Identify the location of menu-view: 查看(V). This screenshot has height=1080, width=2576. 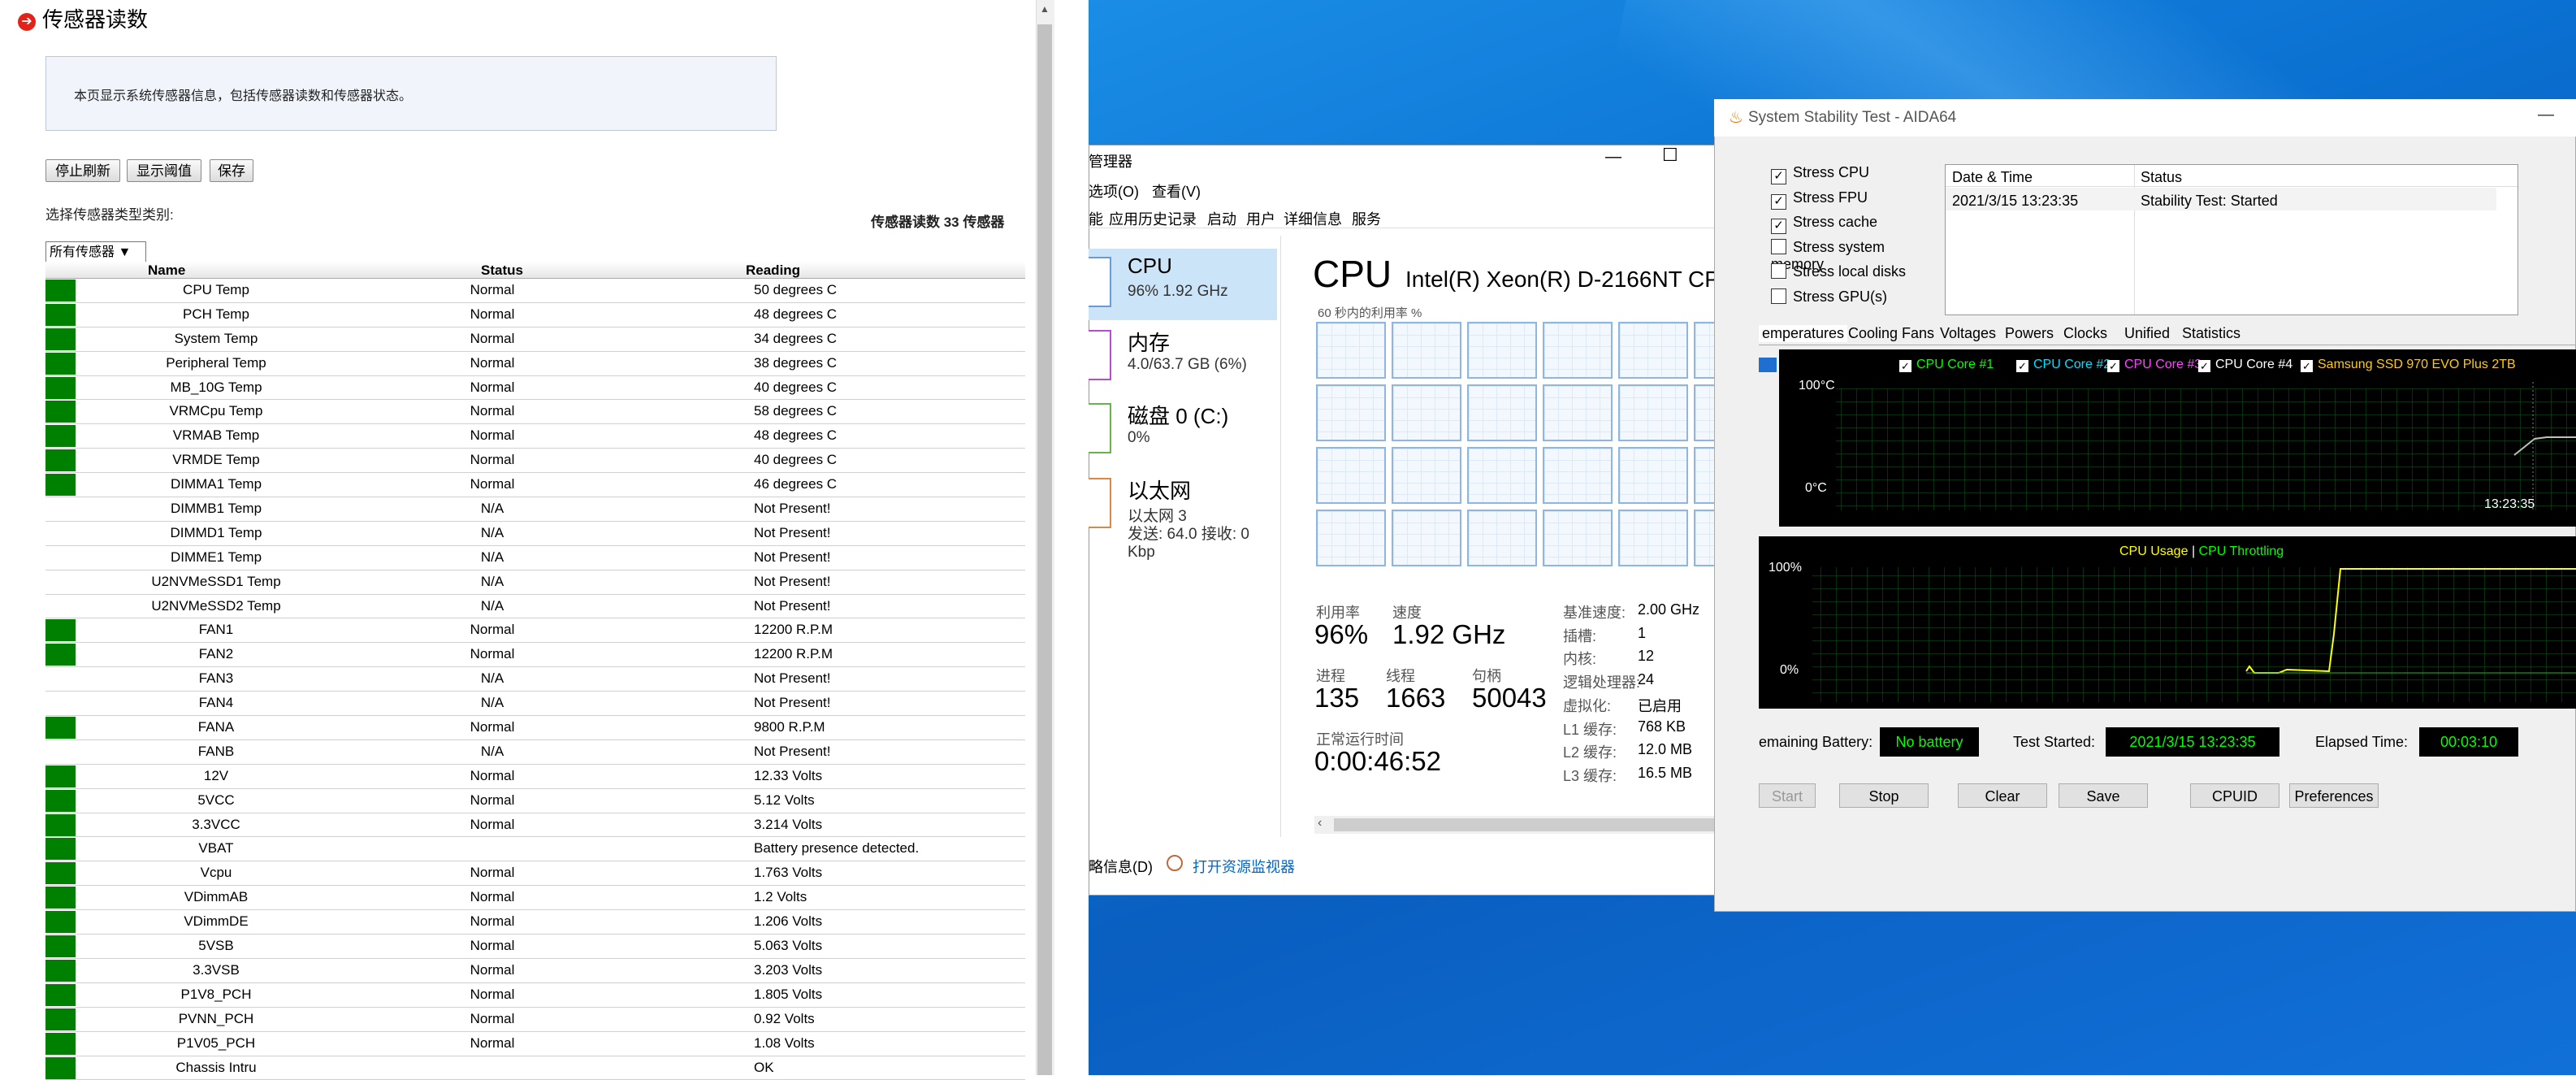
(1176, 191).